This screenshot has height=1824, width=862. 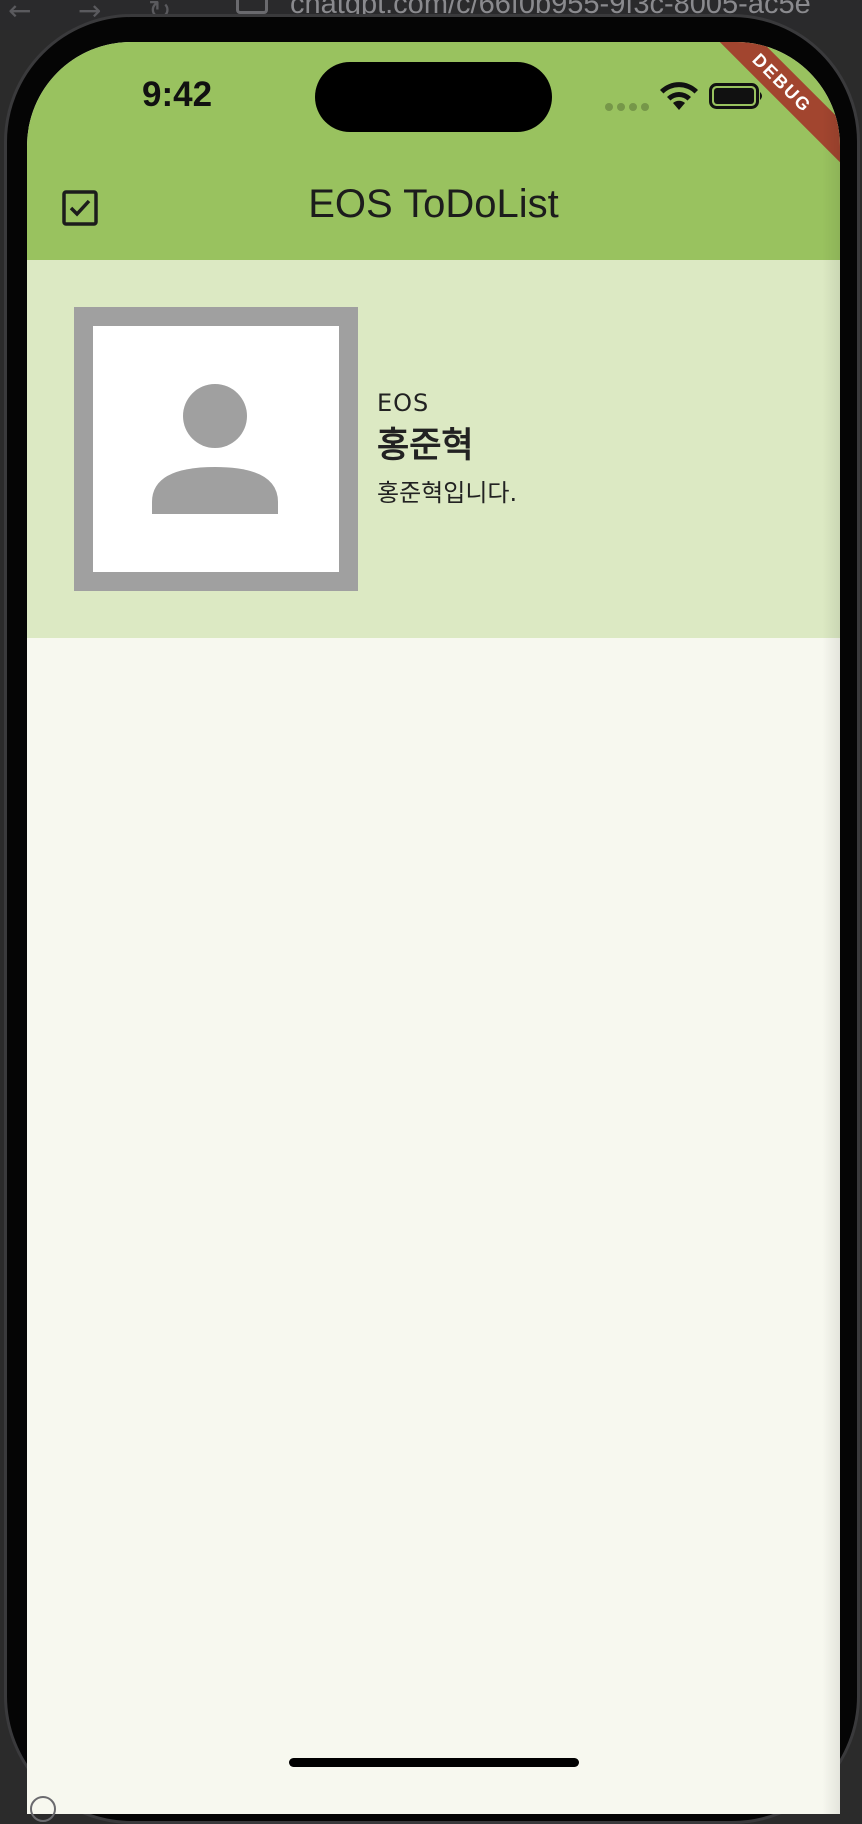 I want to click on profile-info: EOS 홍준혁 홍준혁입니다., so click(x=447, y=448).